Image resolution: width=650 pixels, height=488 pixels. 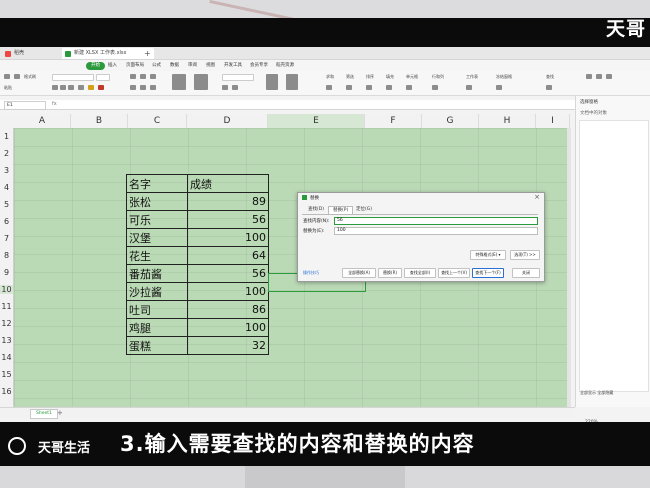 What do you see at coordinates (370, 77) in the screenshot?
I see `sort-label: 排序` at bounding box center [370, 77].